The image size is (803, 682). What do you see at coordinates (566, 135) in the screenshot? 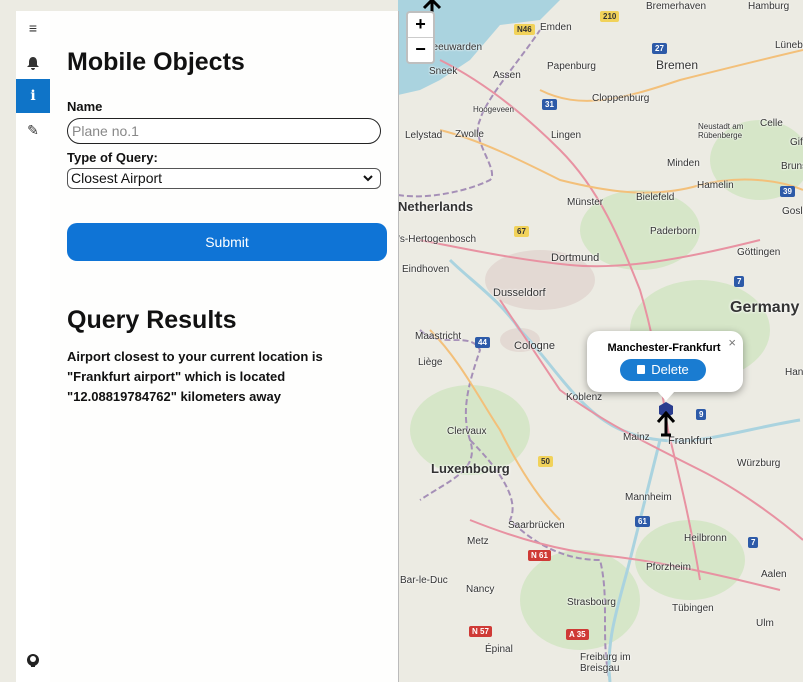
I see `city-label: Lingen` at bounding box center [566, 135].